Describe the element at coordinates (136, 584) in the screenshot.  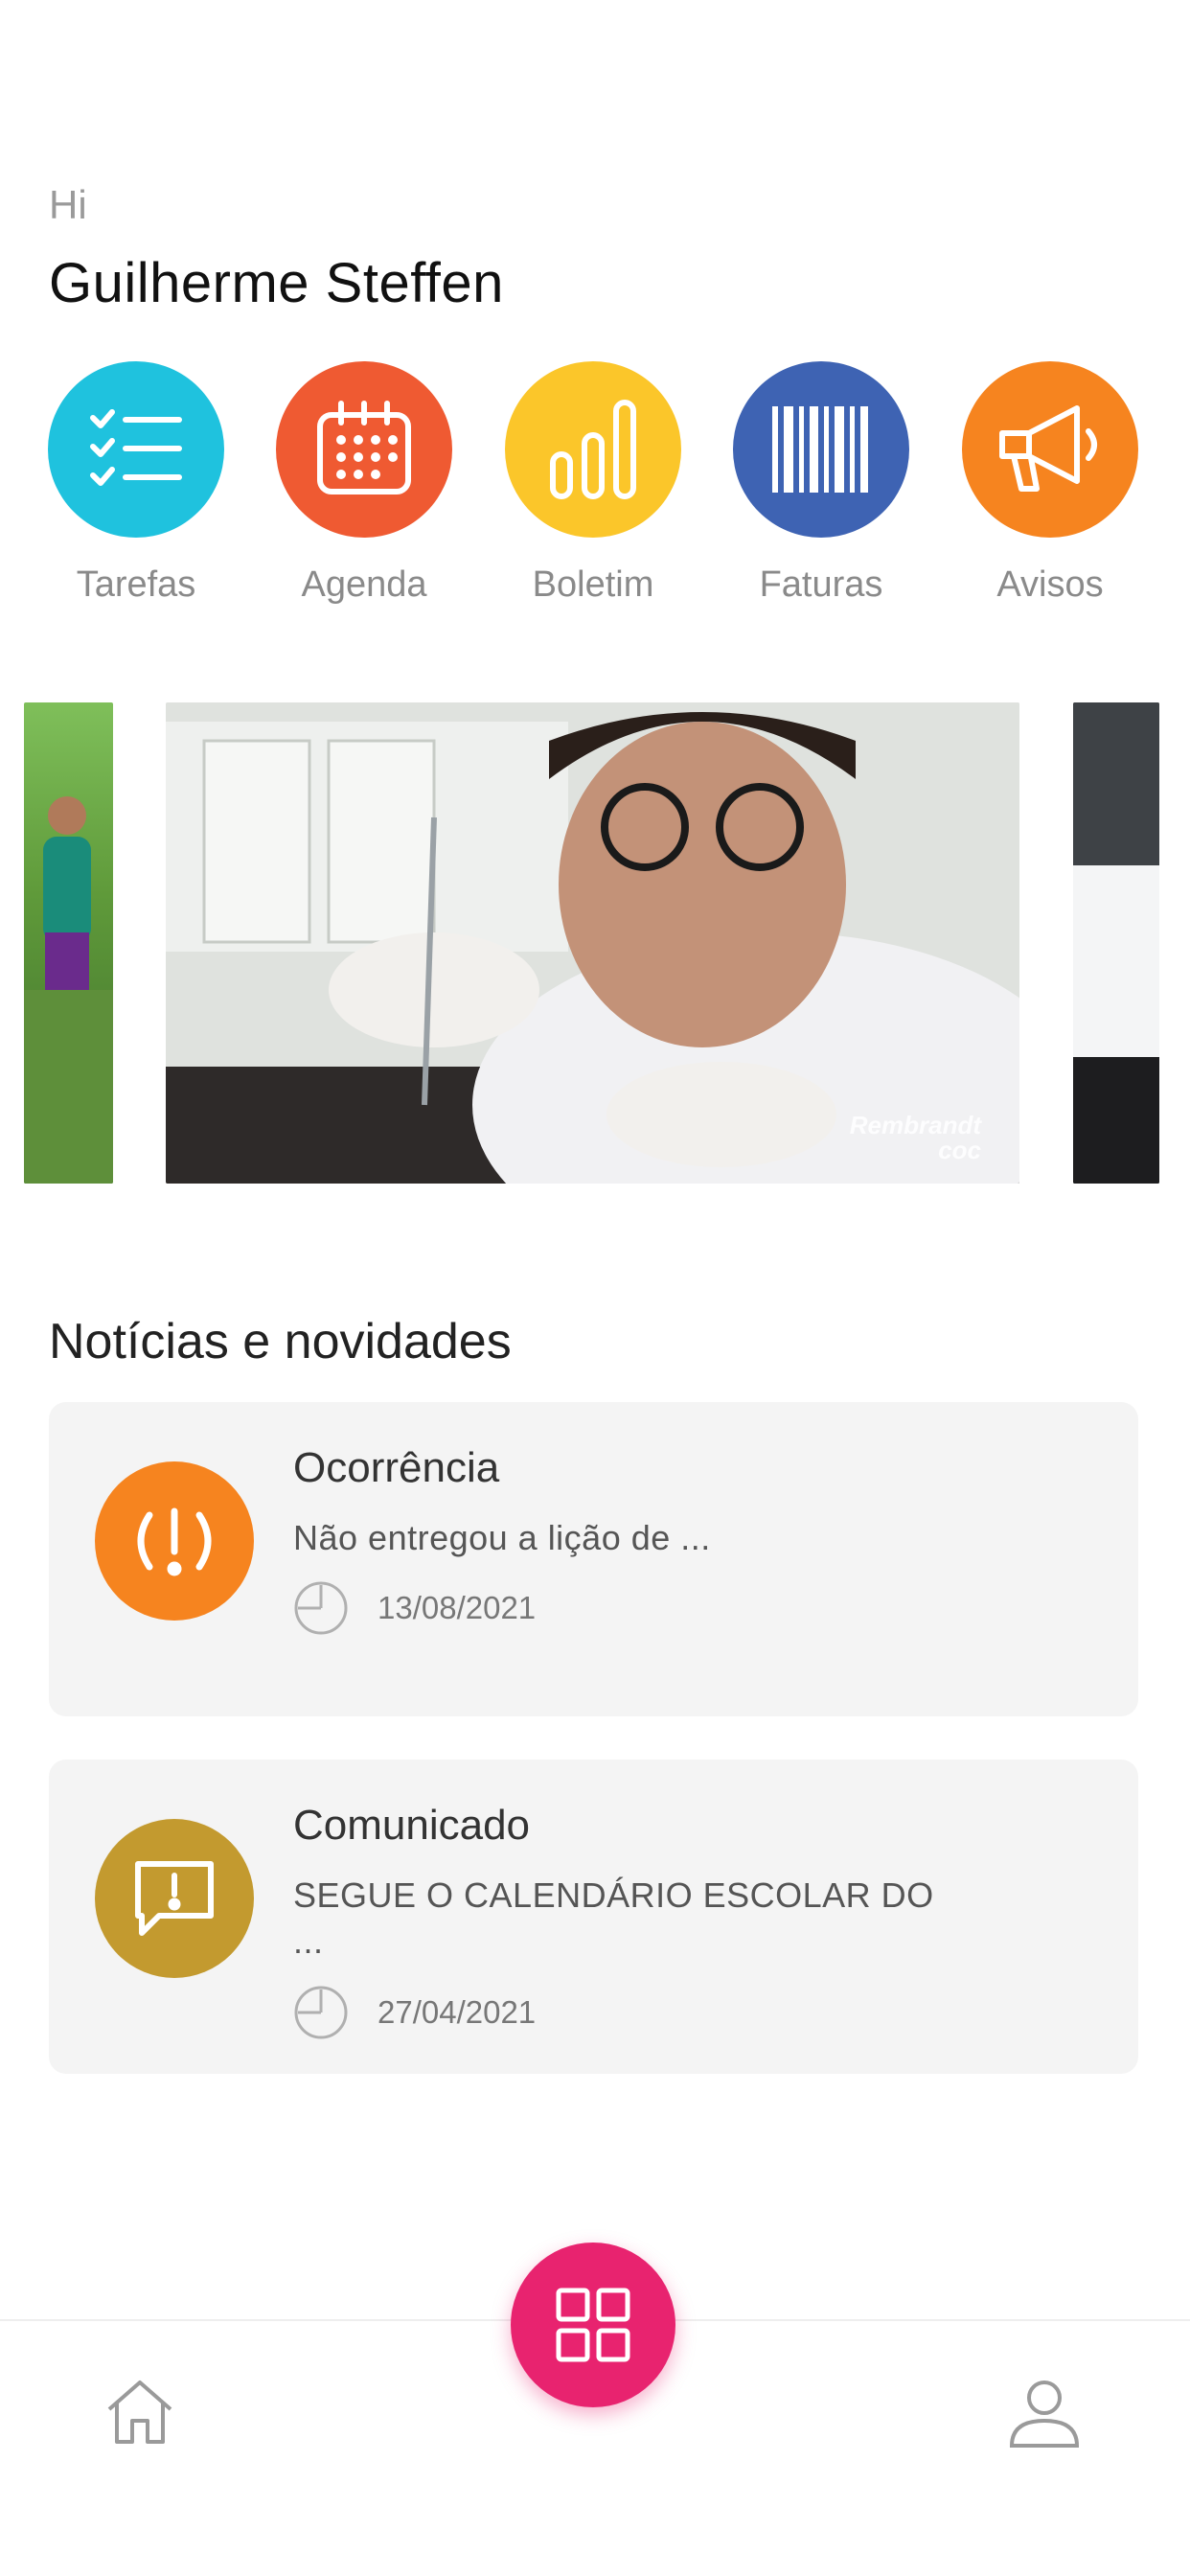
I see `shortcut-label: Tarefas` at that location.